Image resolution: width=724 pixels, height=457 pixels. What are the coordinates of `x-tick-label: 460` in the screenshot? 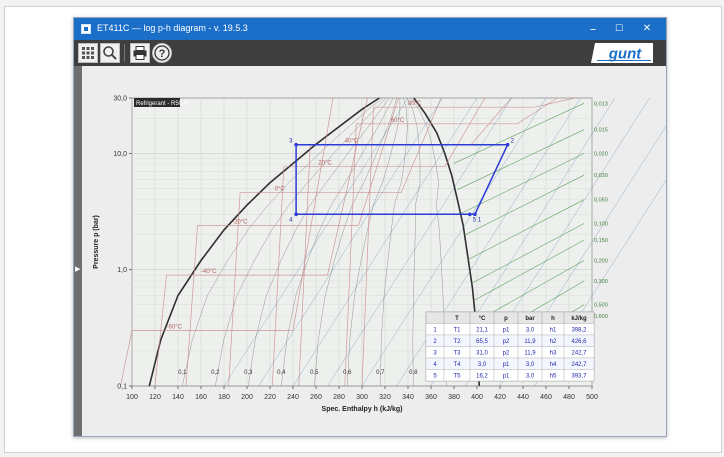 It's located at (546, 397).